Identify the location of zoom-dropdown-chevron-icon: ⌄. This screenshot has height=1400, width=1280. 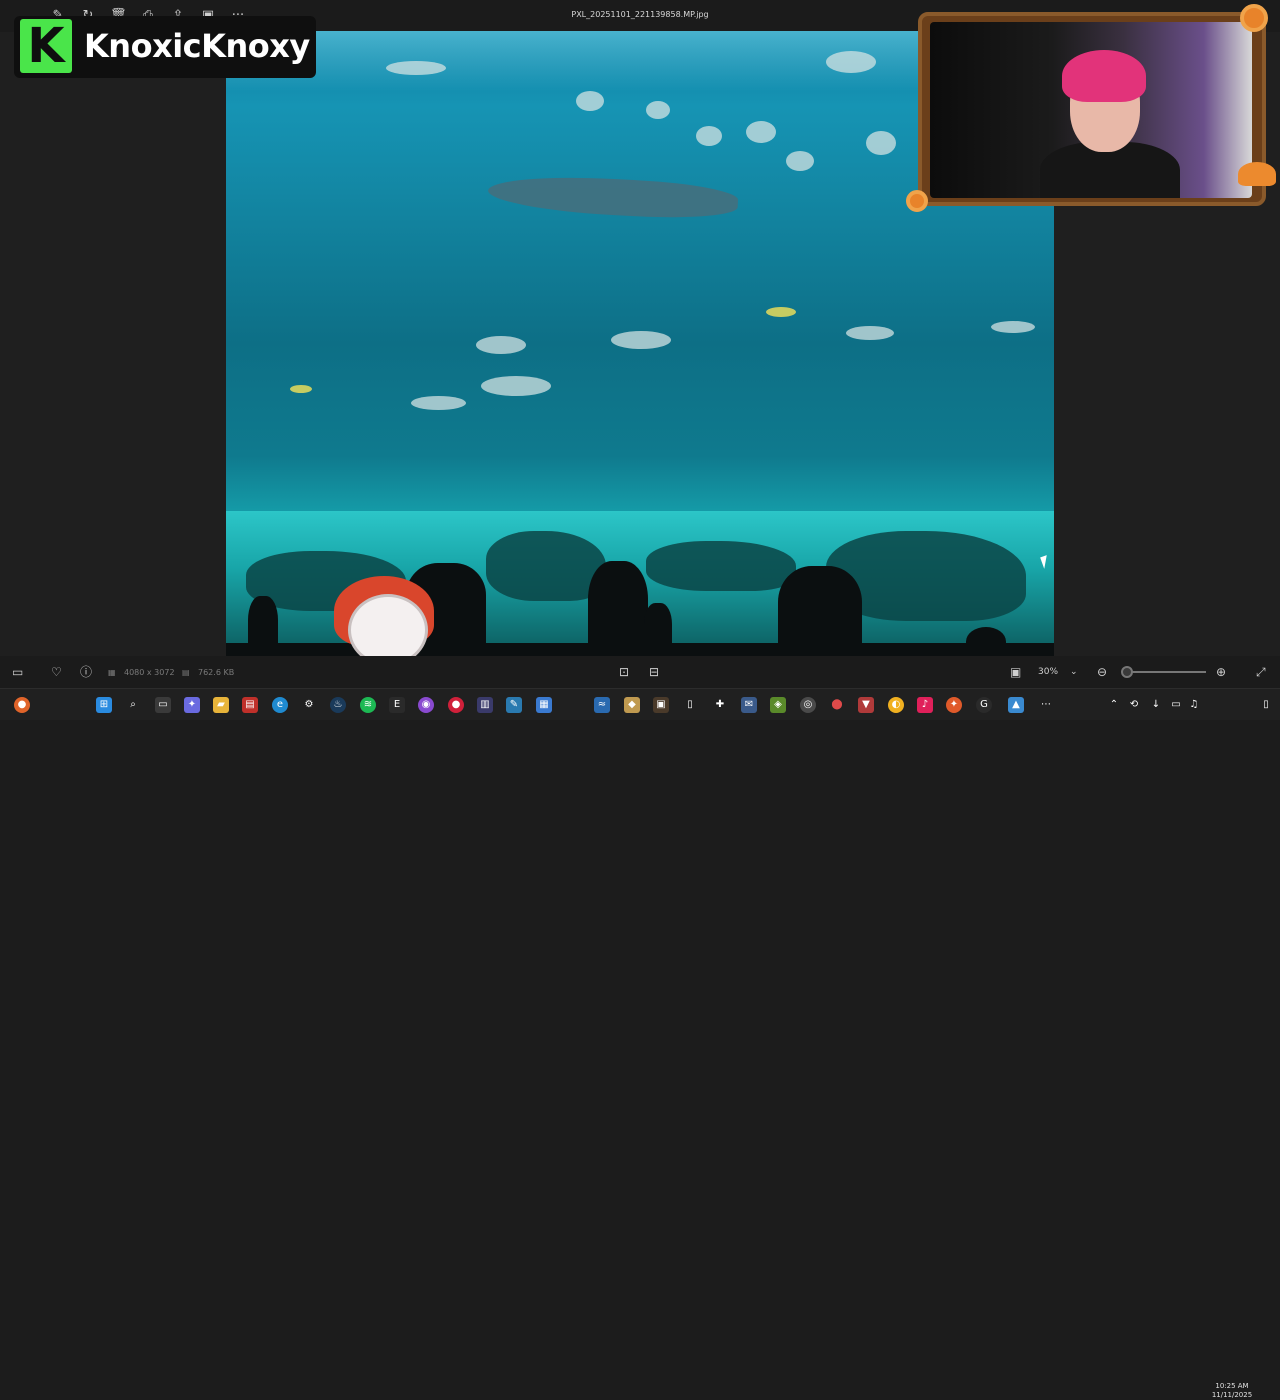
(1074, 672).